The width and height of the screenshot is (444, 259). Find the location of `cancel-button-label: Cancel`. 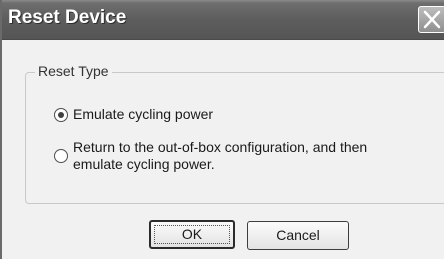

cancel-button-label: Cancel is located at coordinates (298, 235).